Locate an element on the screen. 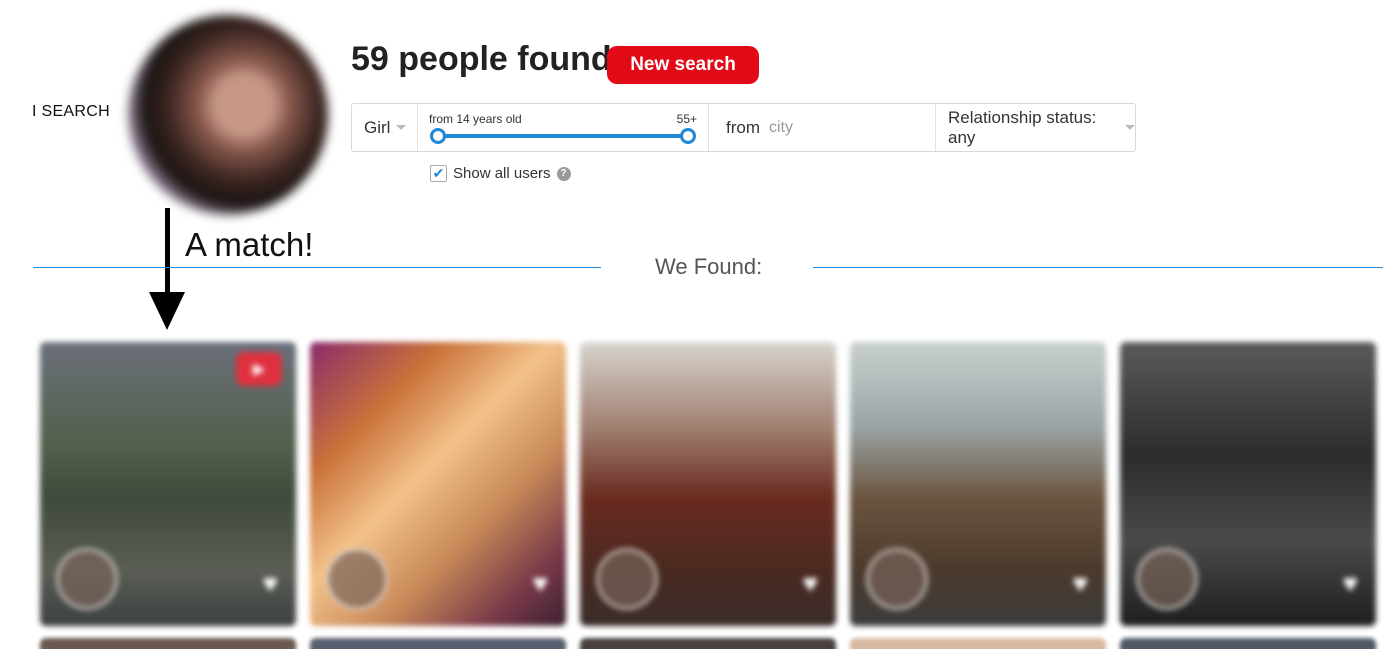 This screenshot has height=649, width=1390. city-filter: from is located at coordinates (822, 127).